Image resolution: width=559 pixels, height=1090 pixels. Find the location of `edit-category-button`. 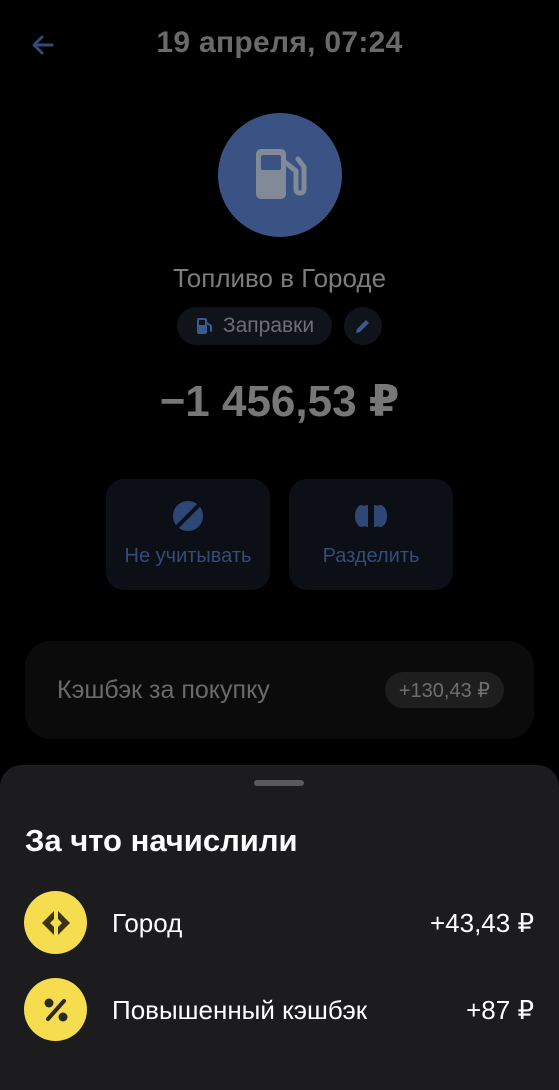

edit-category-button is located at coordinates (363, 326).